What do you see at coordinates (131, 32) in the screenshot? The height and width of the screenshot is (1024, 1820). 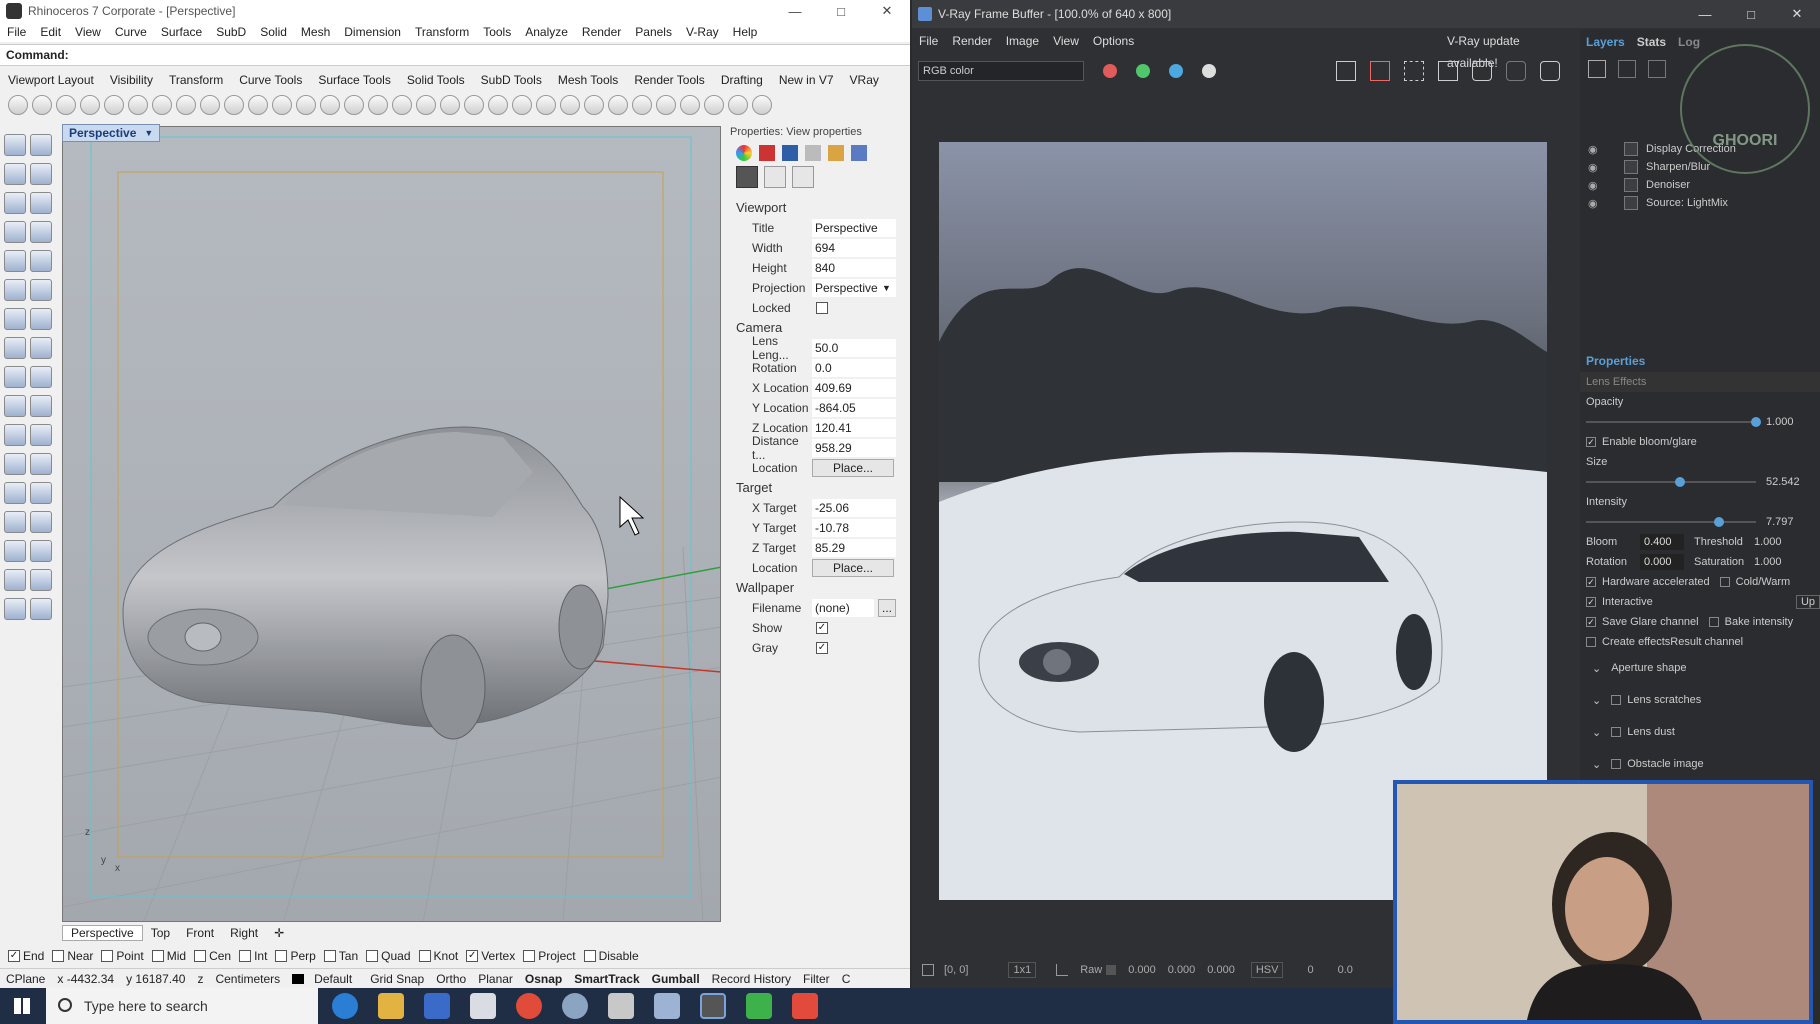 I see `menu-curve: Curve` at bounding box center [131, 32].